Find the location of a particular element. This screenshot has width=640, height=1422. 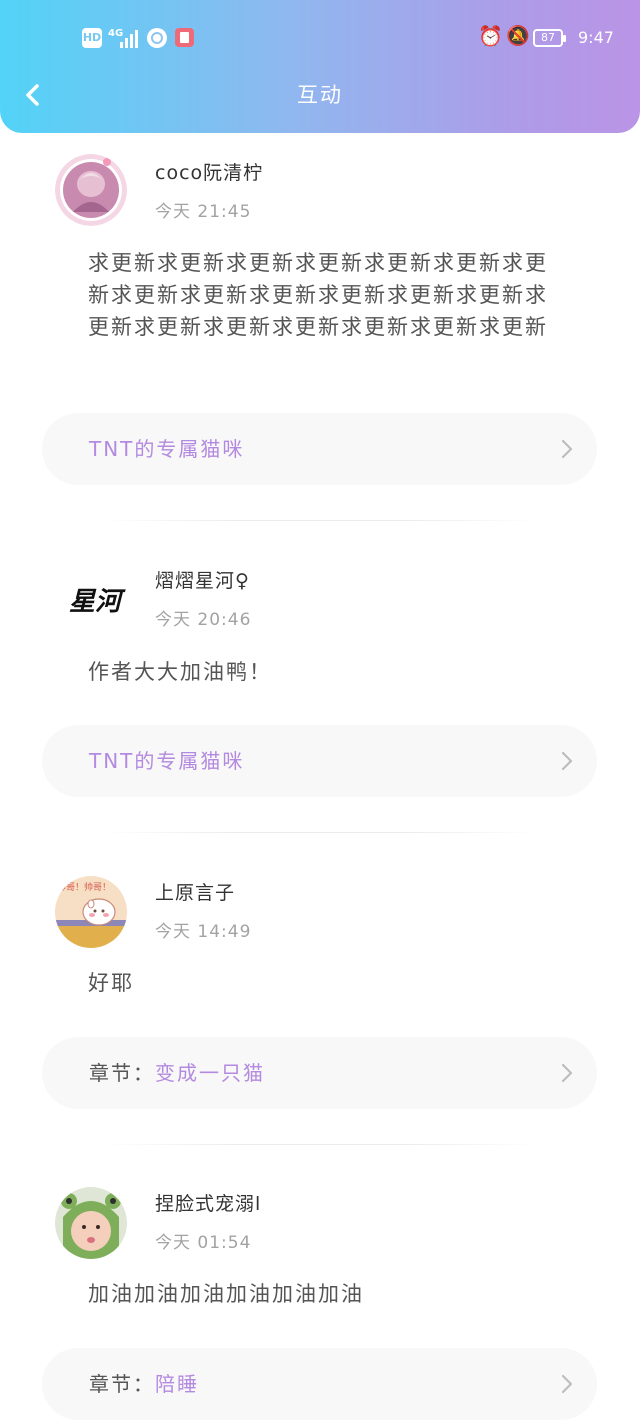

avatar-caption: 帅哥！帅哥！ is located at coordinates (84, 887).